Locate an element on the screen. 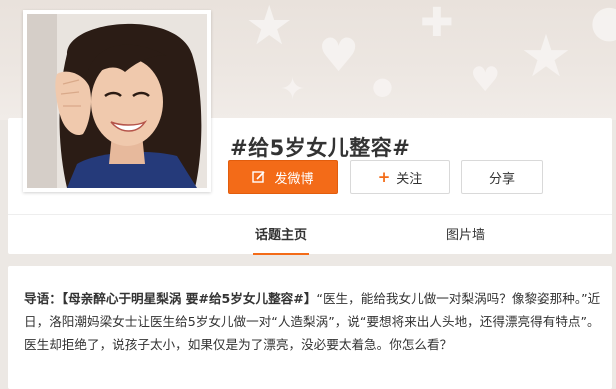  follow-label: 关注 is located at coordinates (409, 179).